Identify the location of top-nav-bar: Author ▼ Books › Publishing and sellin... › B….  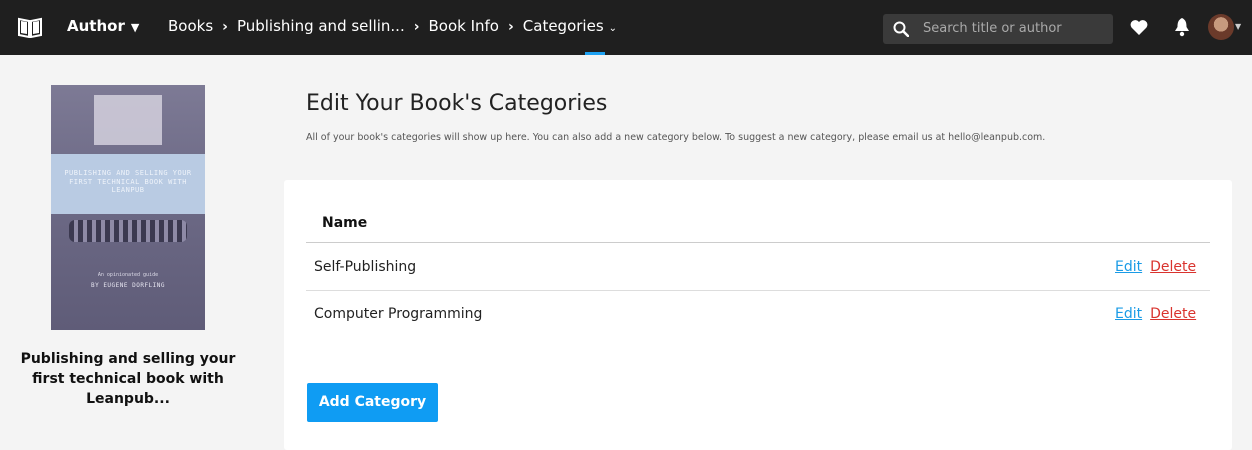
(626, 27).